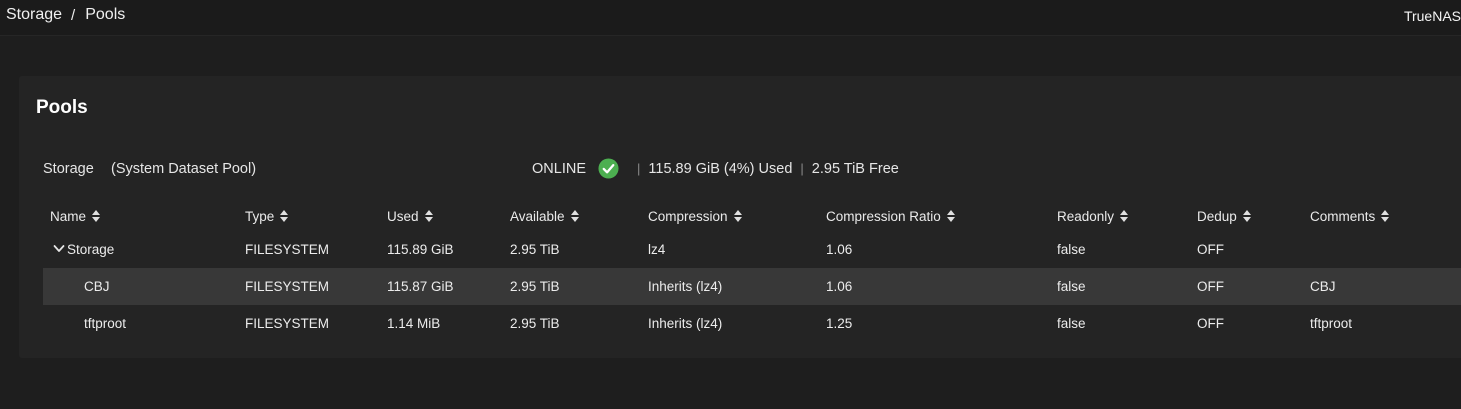 The width and height of the screenshot is (1461, 409). Describe the element at coordinates (1331, 323) in the screenshot. I see `cell-comments: tftproot` at that location.